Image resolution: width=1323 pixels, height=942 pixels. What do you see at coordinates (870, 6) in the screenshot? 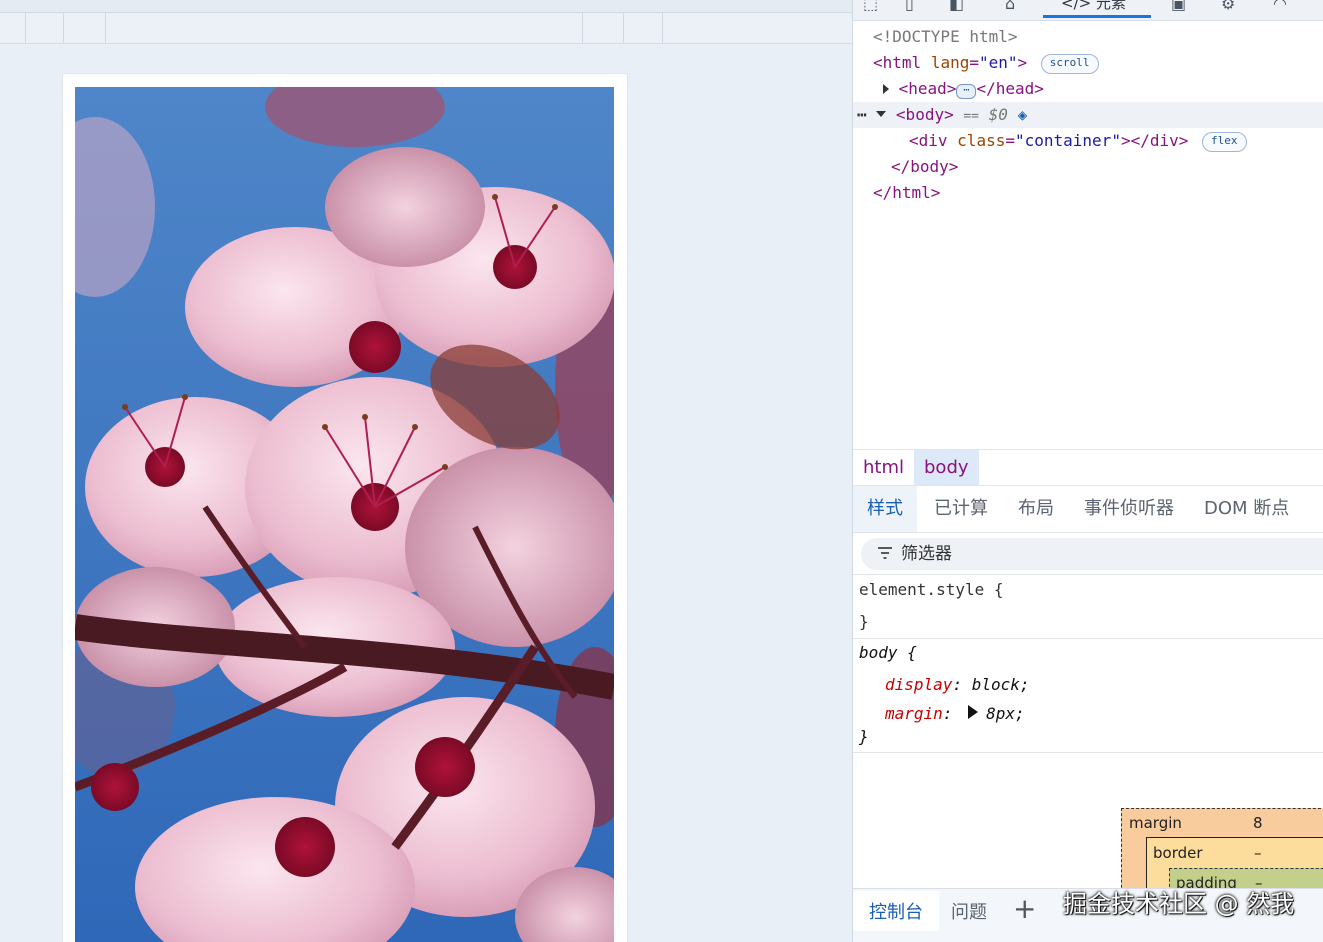
I see `inspect-icon: ⬚` at bounding box center [870, 6].